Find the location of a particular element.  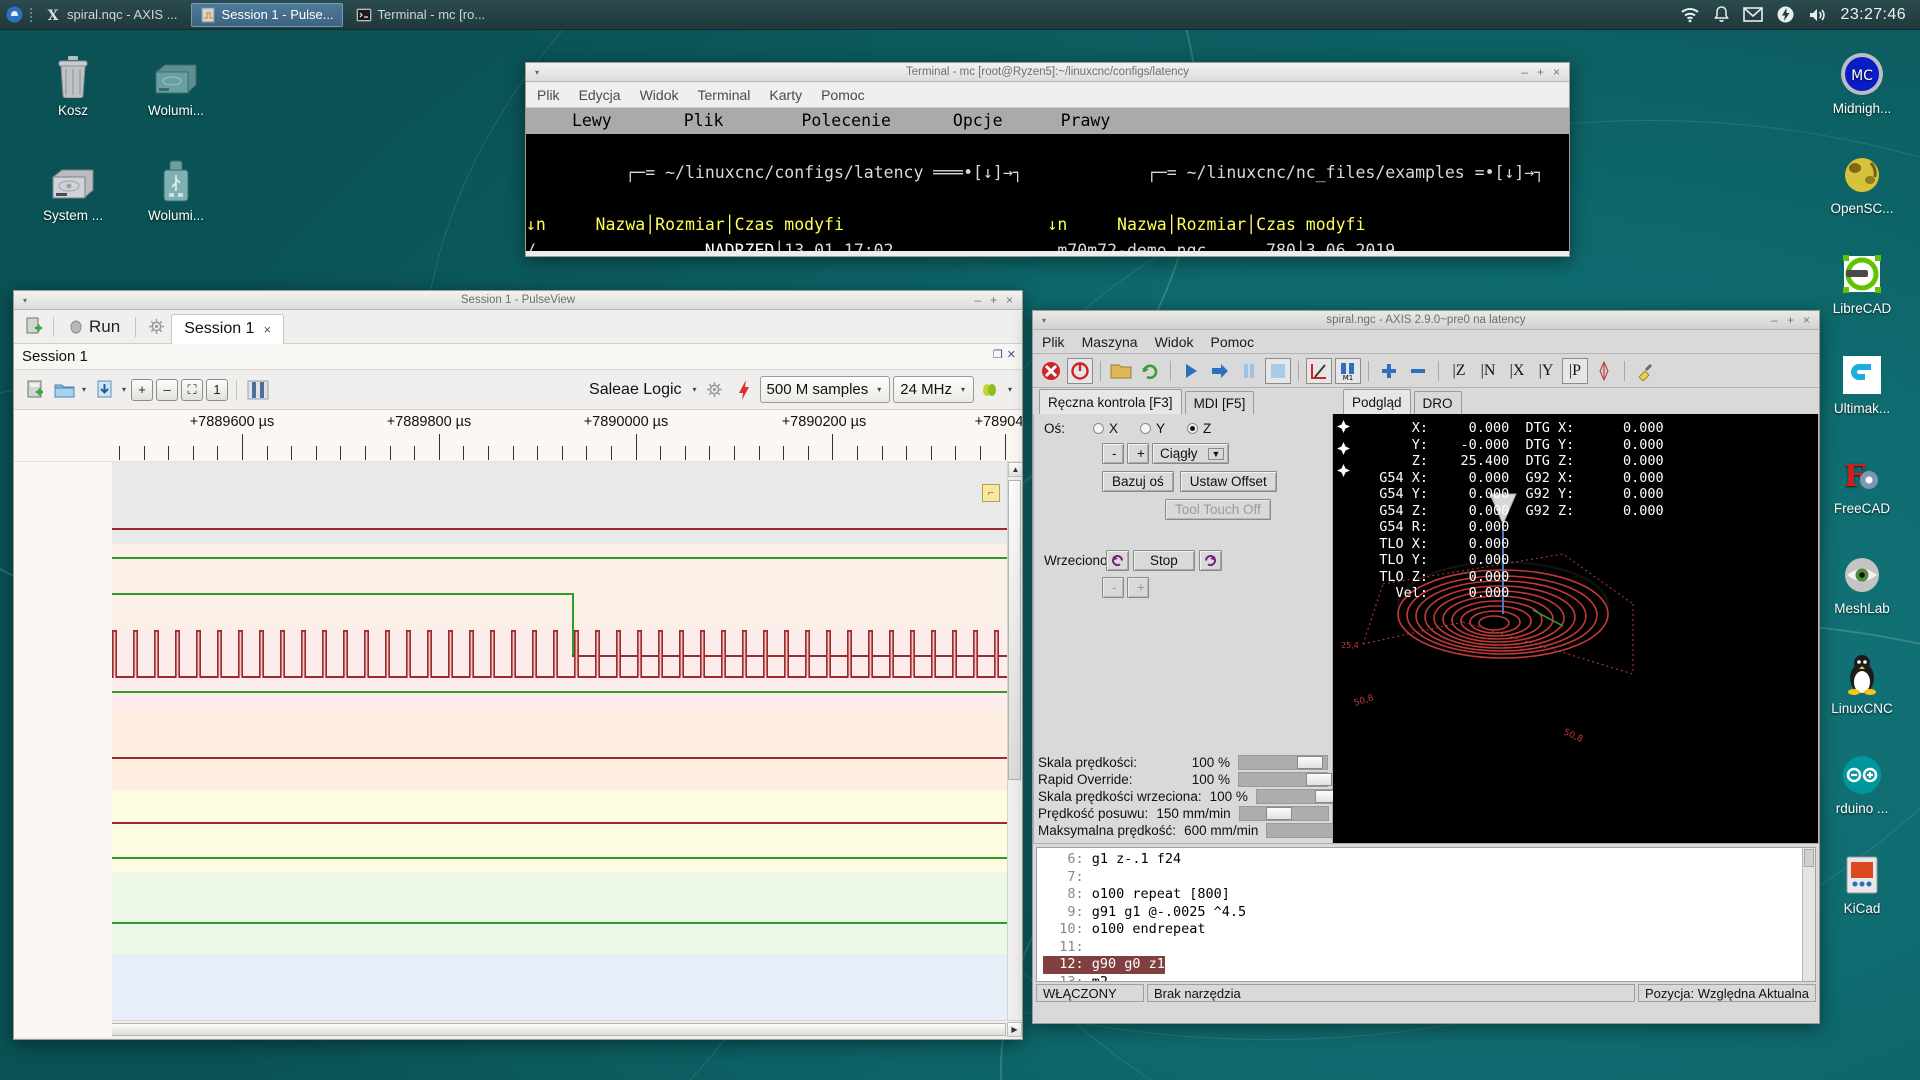

desktop-icon-kicad: KiCad is located at coordinates (1862, 882).